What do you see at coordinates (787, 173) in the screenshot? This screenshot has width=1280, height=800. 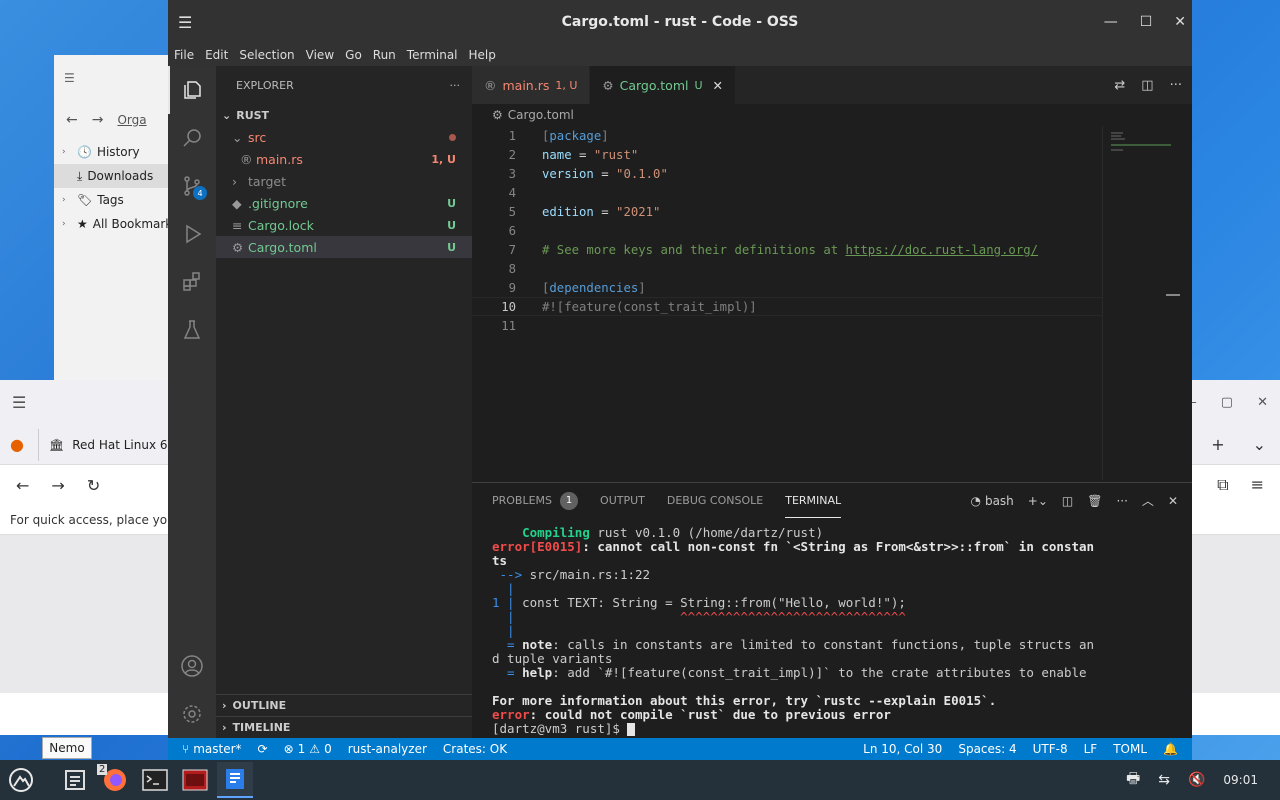 I see `code-line: 3 version = "0.1.0"` at bounding box center [787, 173].